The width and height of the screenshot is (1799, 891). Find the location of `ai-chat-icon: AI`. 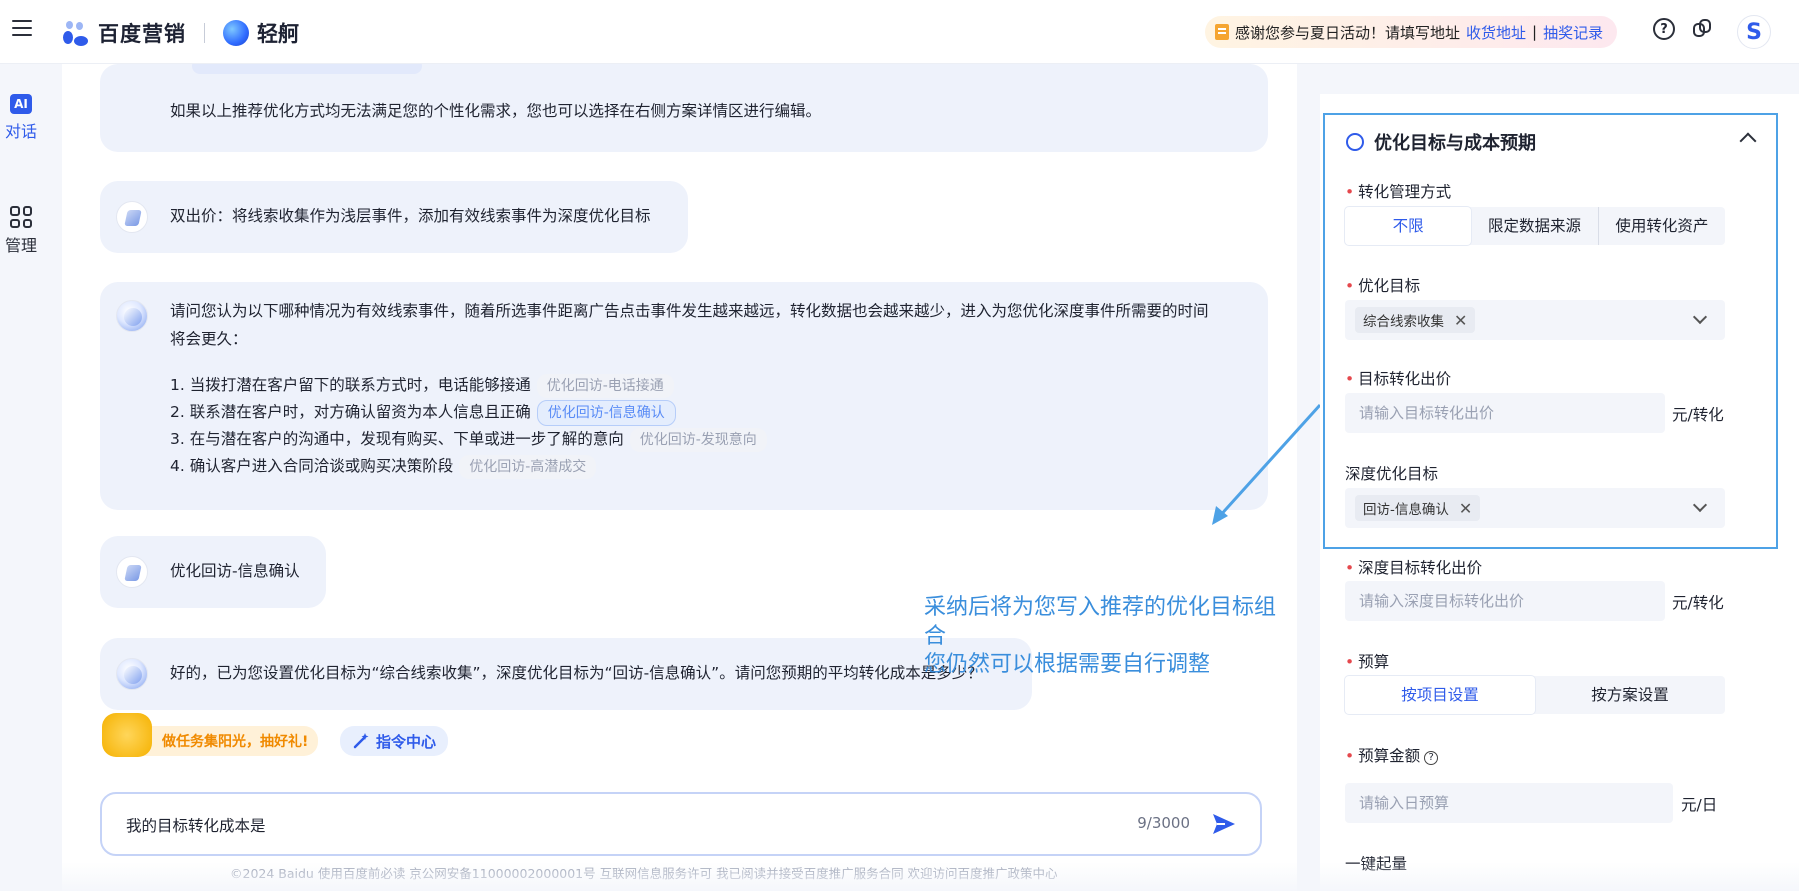

ai-chat-icon: AI is located at coordinates (21, 104).